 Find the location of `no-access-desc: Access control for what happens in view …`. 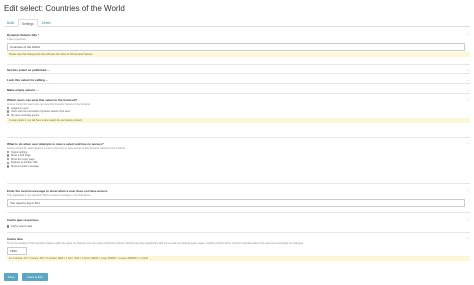

no-access-desc: Access control for what happens in view … is located at coordinates (66, 148).